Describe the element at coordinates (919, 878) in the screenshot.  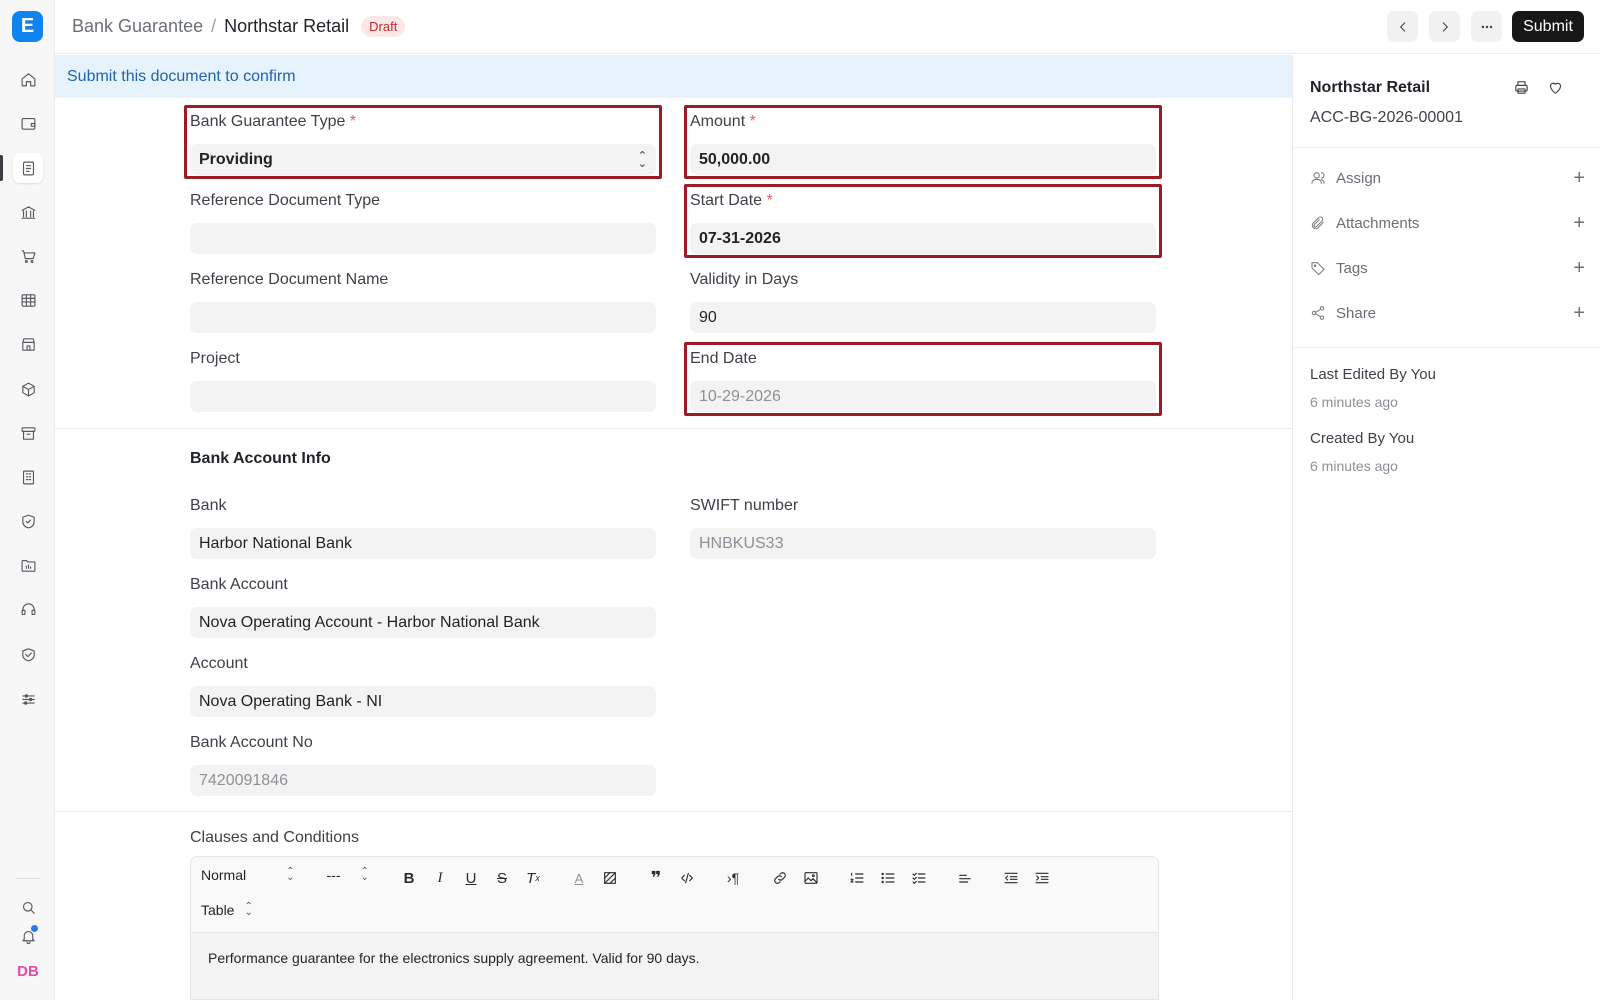
I see `checklist-icon` at that location.